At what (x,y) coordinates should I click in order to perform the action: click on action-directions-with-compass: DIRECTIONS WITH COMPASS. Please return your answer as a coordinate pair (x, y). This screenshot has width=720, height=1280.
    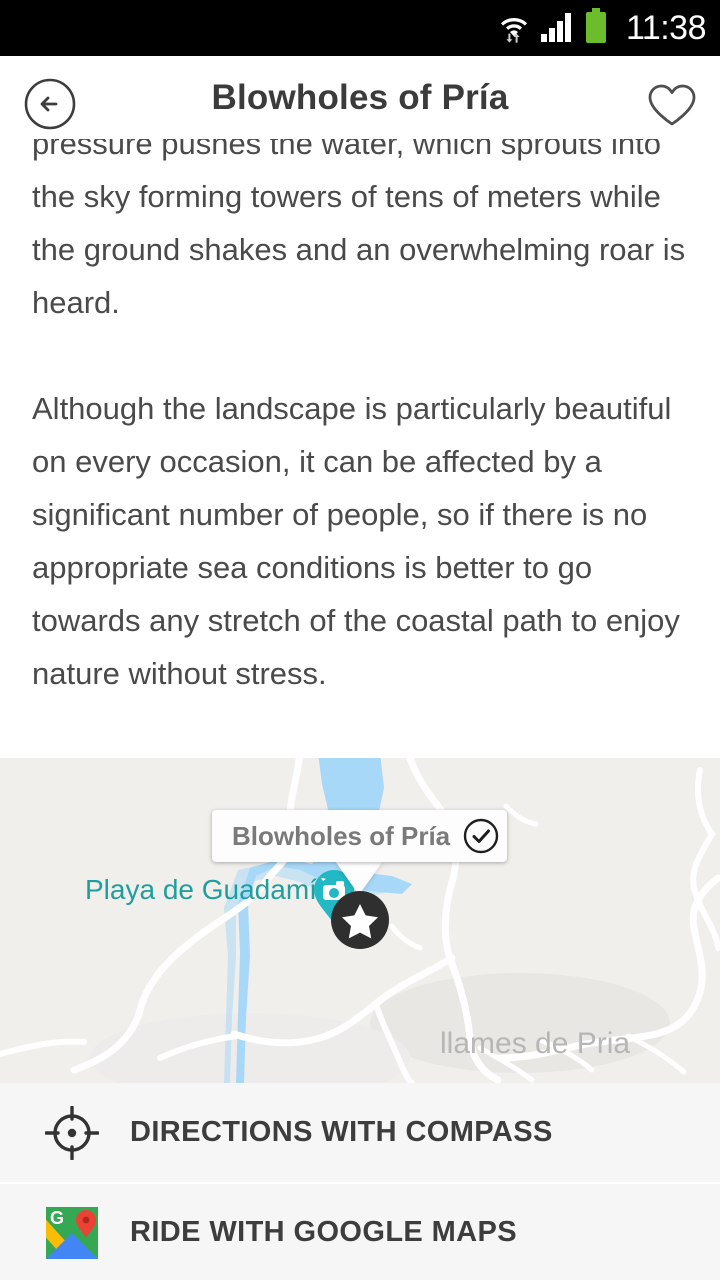
    Looking at the image, I should click on (360, 1132).